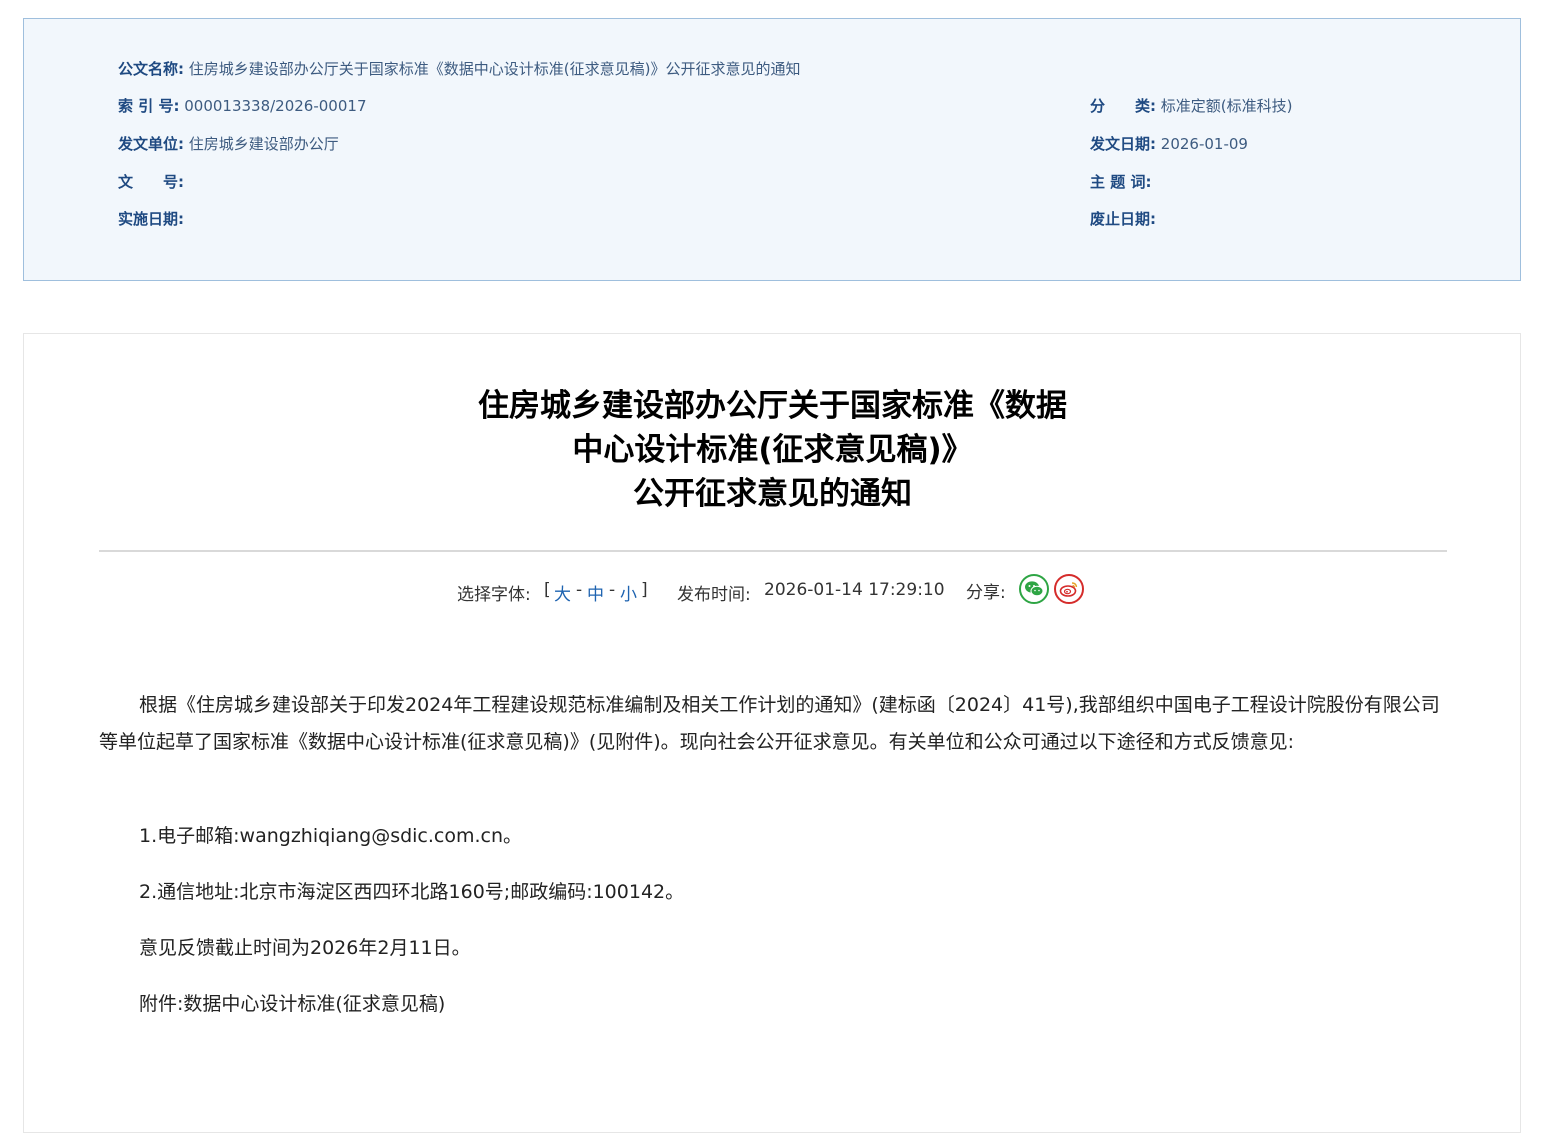 The height and width of the screenshot is (1133, 1541). I want to click on paragraph-deadline: 意见反馈截止时间为2026年2月11日。, so click(305, 948).